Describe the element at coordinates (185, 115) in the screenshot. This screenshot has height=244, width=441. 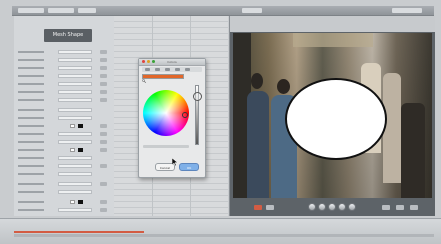
I see `color-wheel-selector` at that location.